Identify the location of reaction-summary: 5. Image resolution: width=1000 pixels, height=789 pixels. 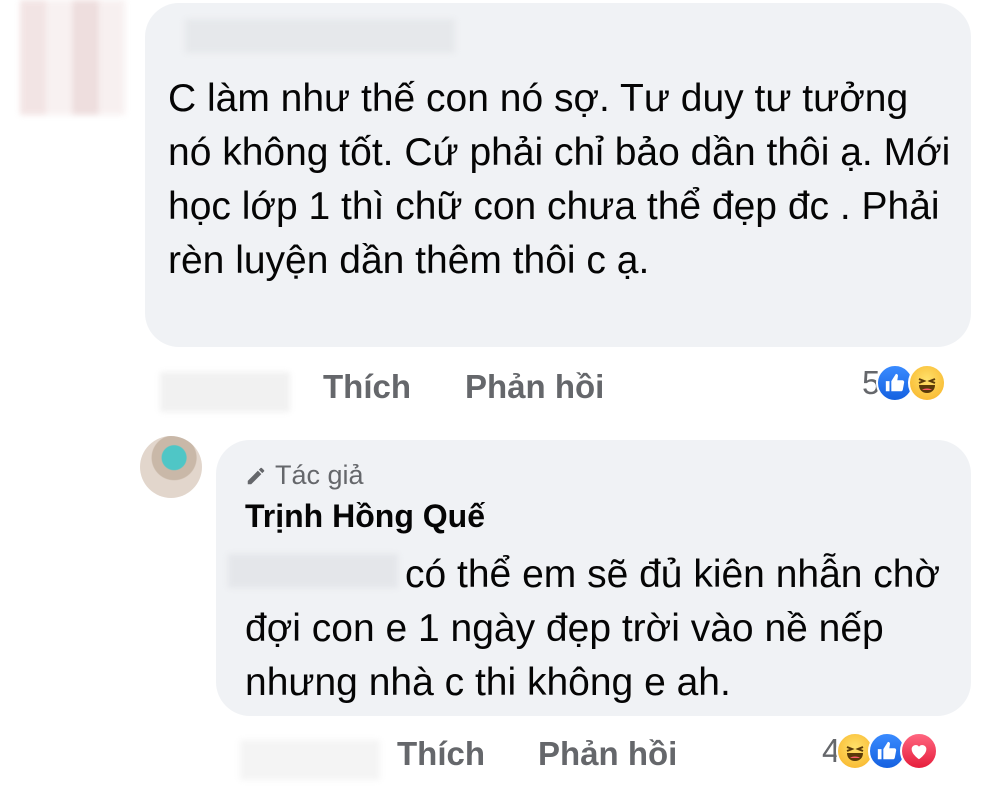
(904, 383).